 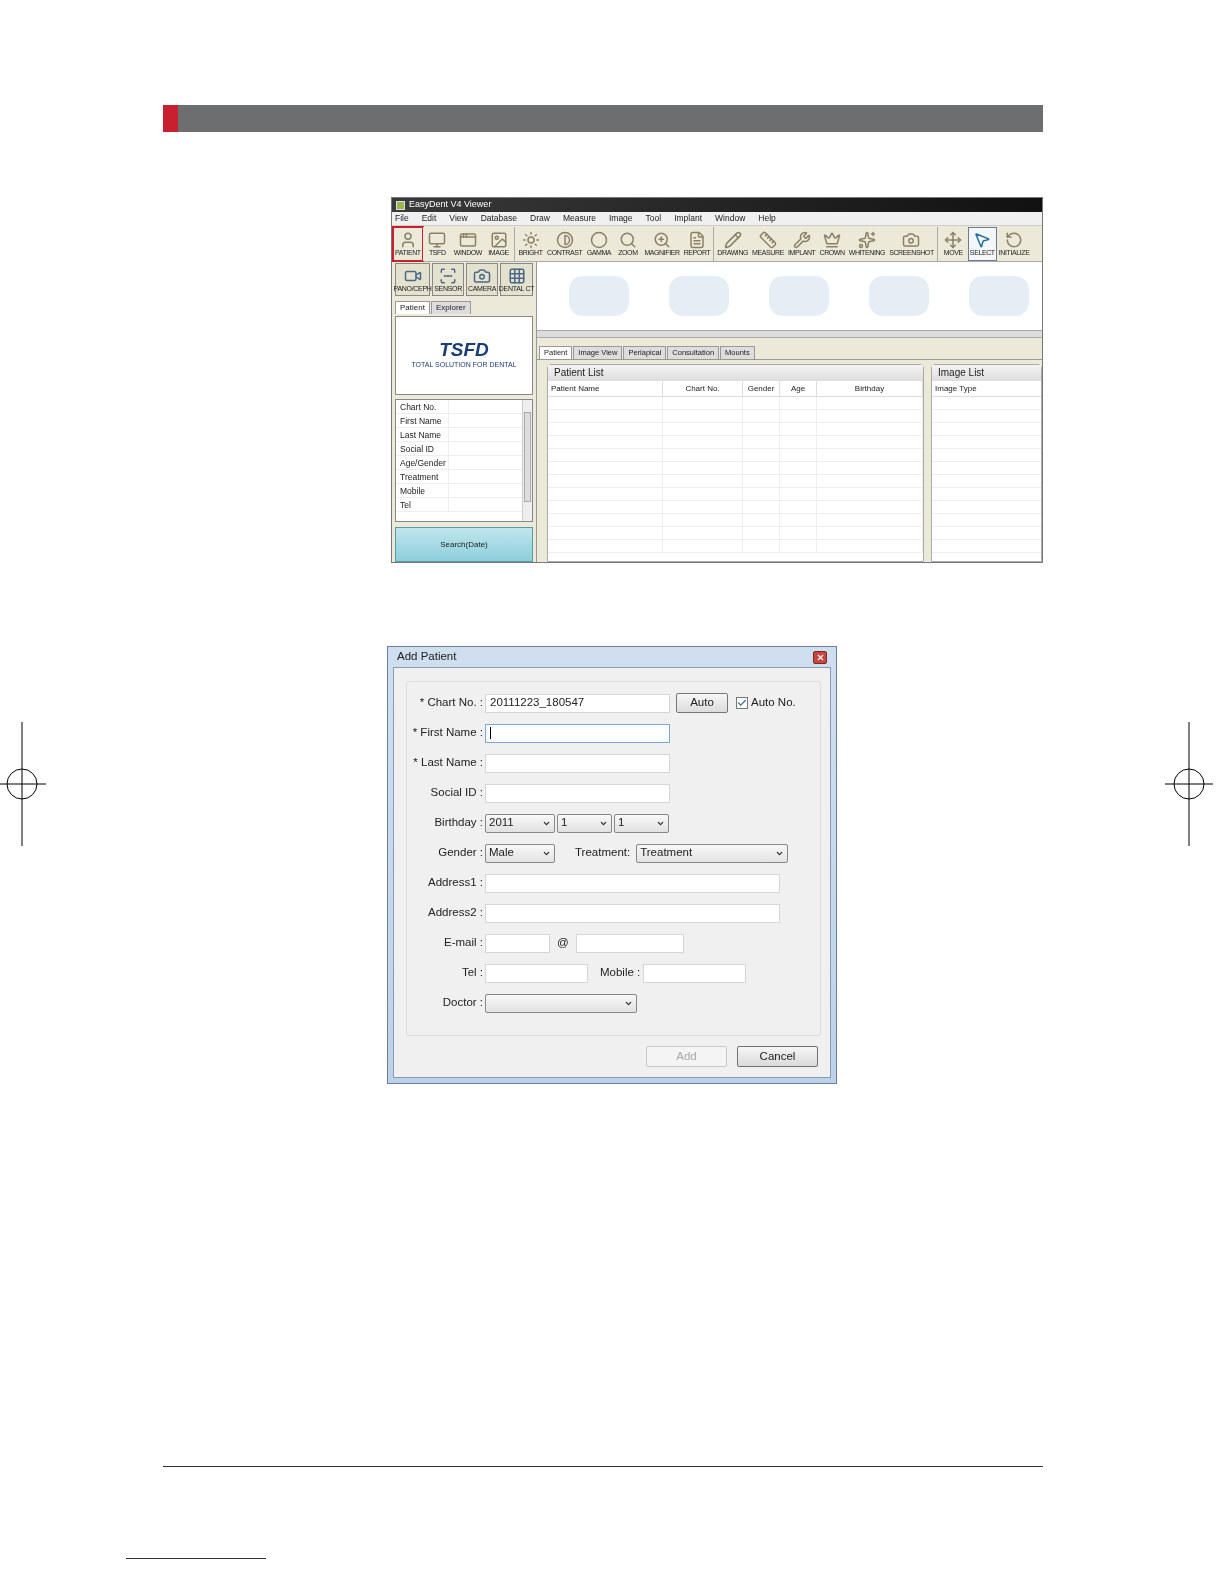 I want to click on checkbox-label: Auto No., so click(x=773, y=703).